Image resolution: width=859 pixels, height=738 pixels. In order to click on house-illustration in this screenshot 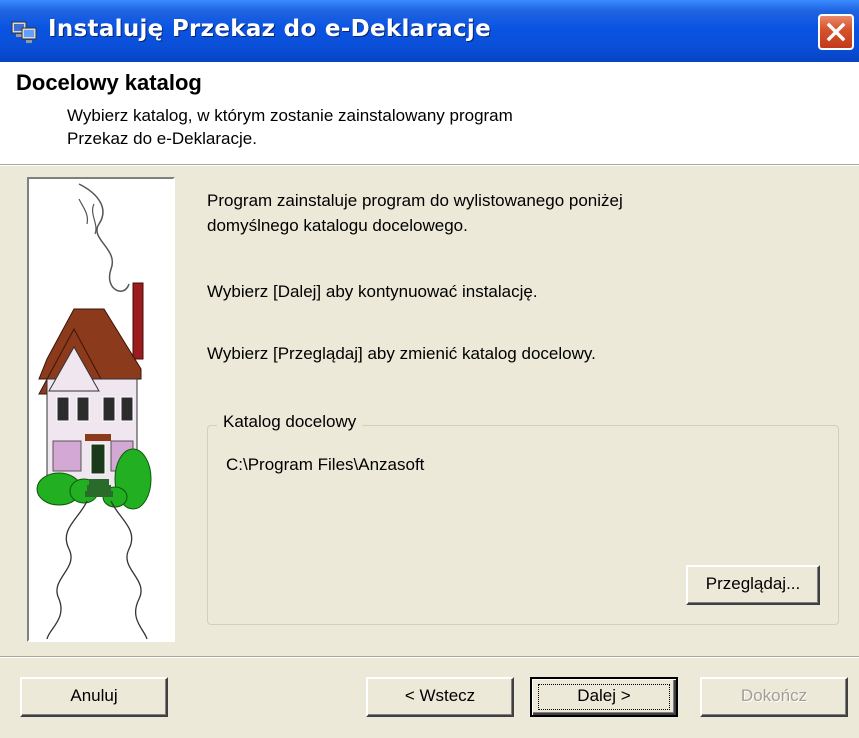, I will do `click(101, 409)`.